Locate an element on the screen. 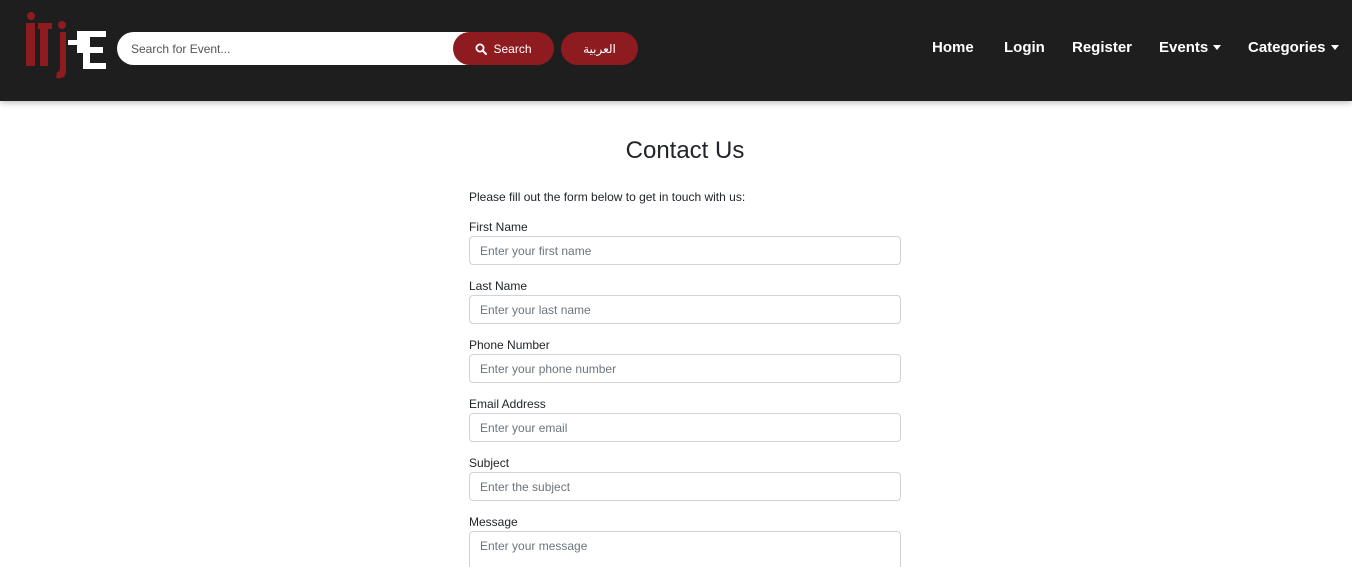 The width and height of the screenshot is (1352, 567). logo-icon is located at coordinates (66, 45).